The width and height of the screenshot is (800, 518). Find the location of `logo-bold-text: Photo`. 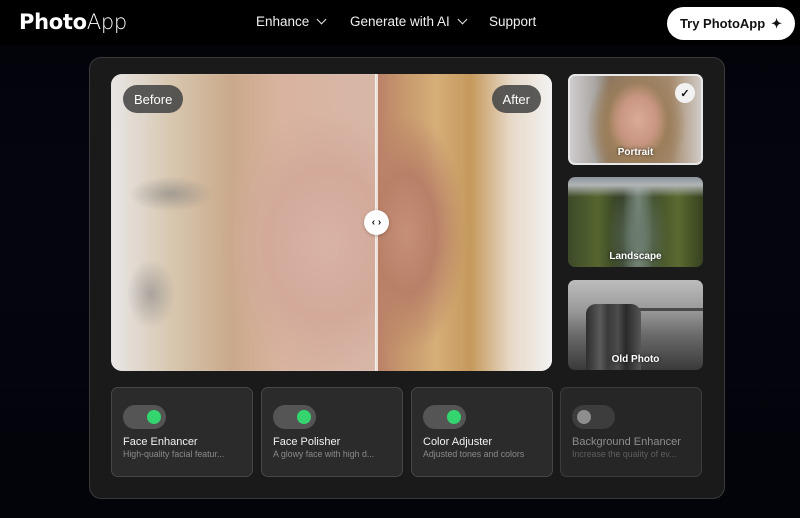

logo-bold-text: Photo is located at coordinates (53, 22).